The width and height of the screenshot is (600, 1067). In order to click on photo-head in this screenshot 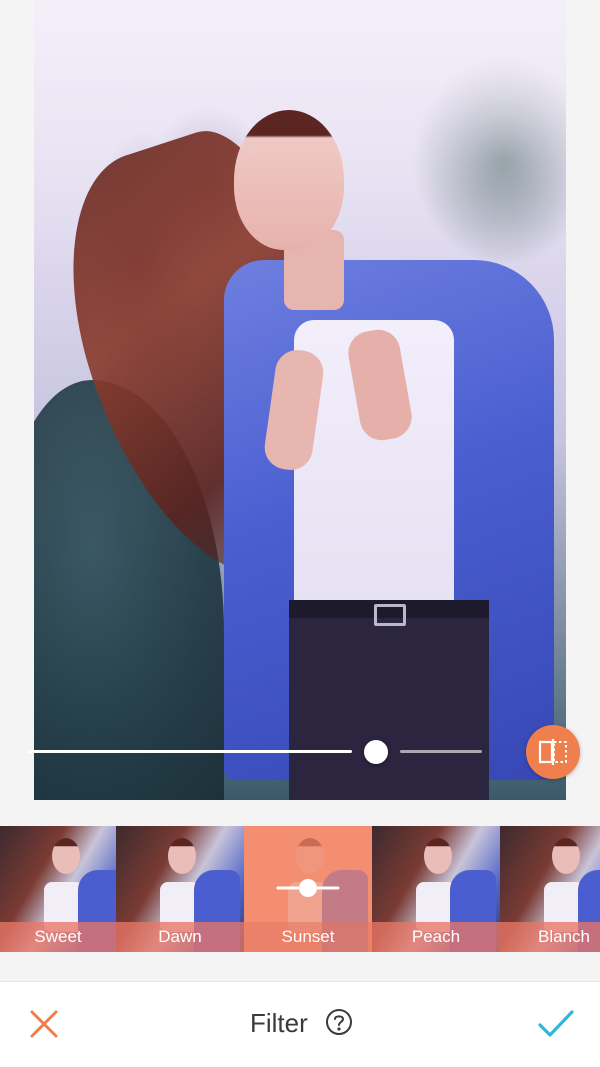, I will do `click(289, 180)`.